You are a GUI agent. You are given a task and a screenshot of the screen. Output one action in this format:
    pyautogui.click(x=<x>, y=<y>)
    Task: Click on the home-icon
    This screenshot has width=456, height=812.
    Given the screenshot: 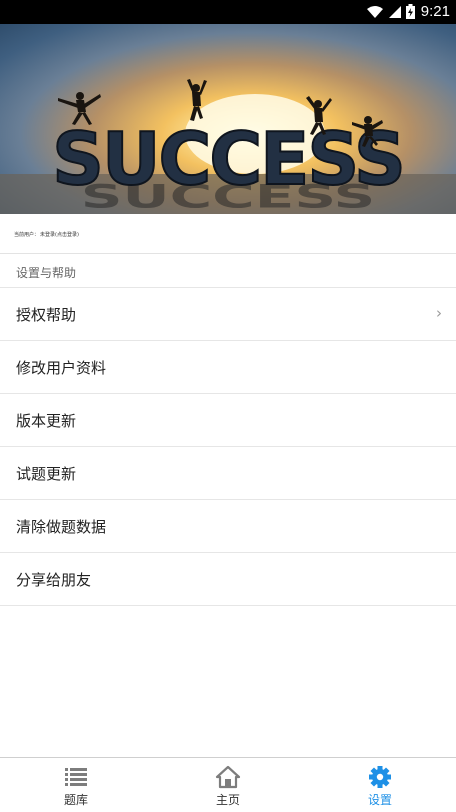 What is the action you would take?
    pyautogui.click(x=228, y=777)
    